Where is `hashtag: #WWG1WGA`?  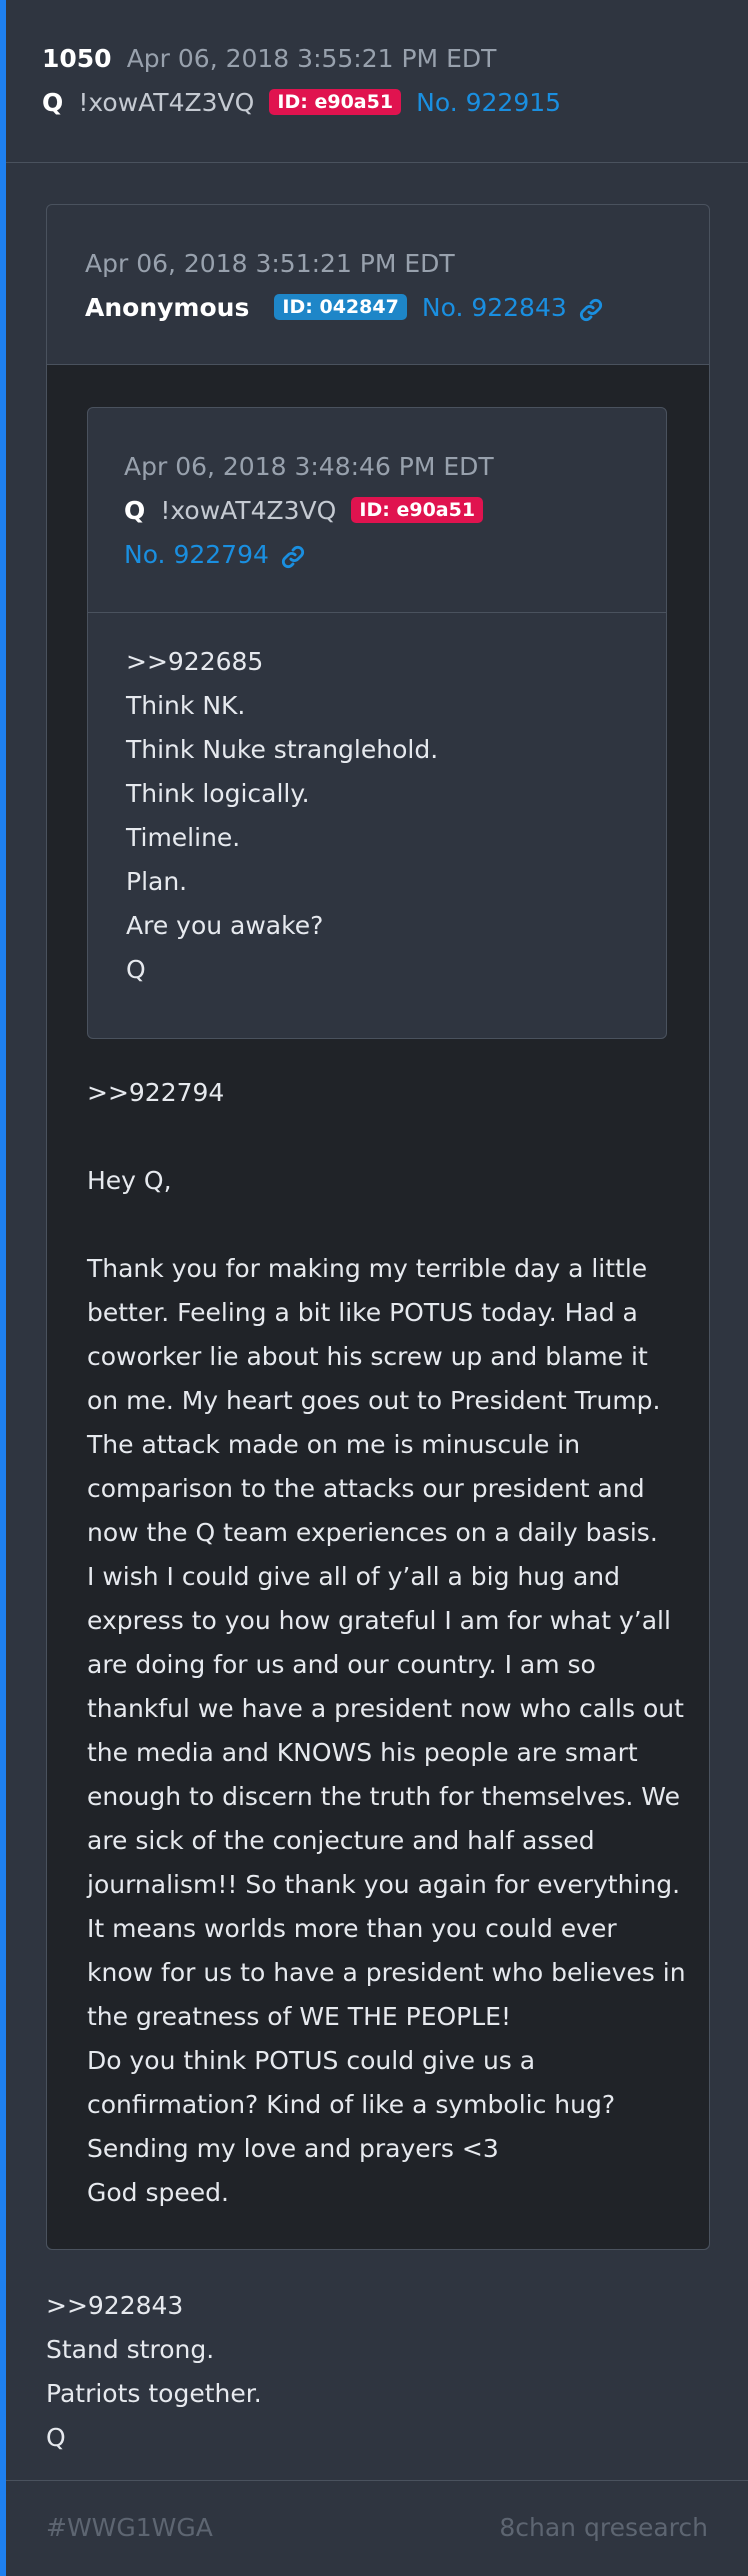 hashtag: #WWG1WGA is located at coordinates (129, 2527).